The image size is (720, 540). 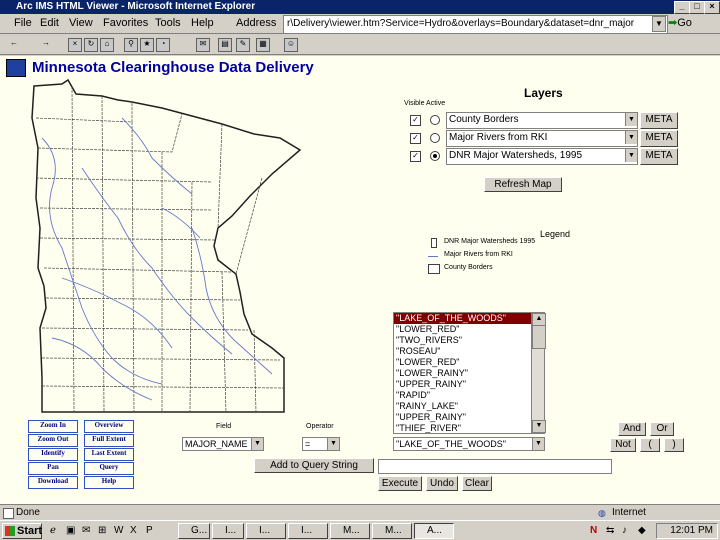 I want to click on start-button: Start, so click(x=22, y=531).